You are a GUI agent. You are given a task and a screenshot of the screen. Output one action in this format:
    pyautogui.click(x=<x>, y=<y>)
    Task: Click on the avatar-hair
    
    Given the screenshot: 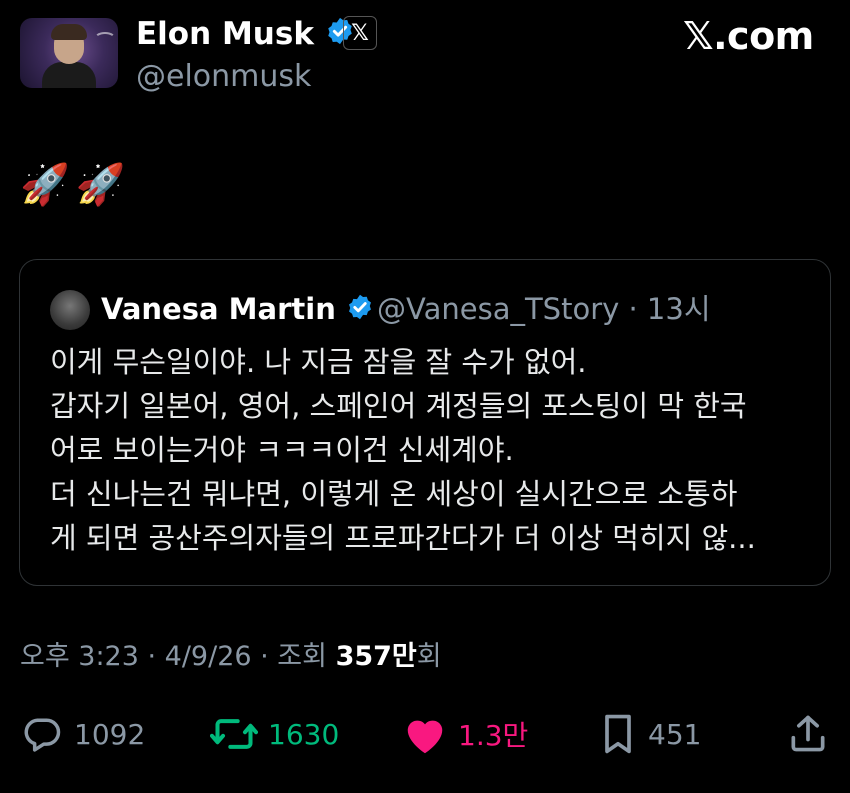 What is the action you would take?
    pyautogui.click(x=69, y=32)
    